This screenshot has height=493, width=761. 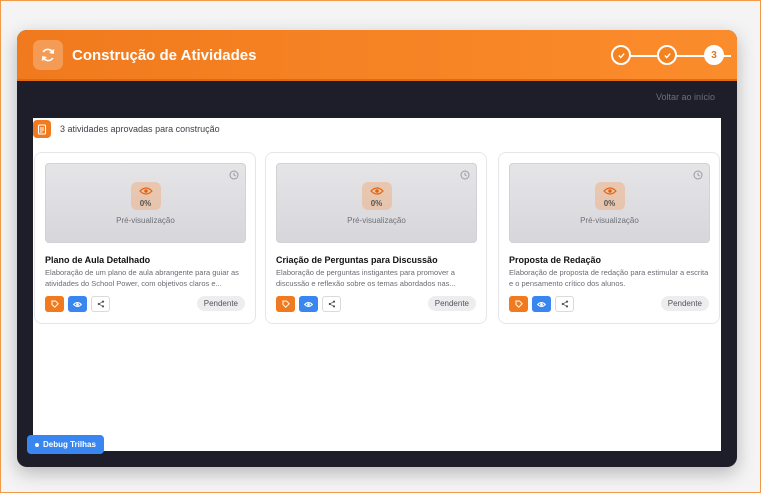 I want to click on debug-trails-button: Debug Trilhas, so click(x=65, y=444).